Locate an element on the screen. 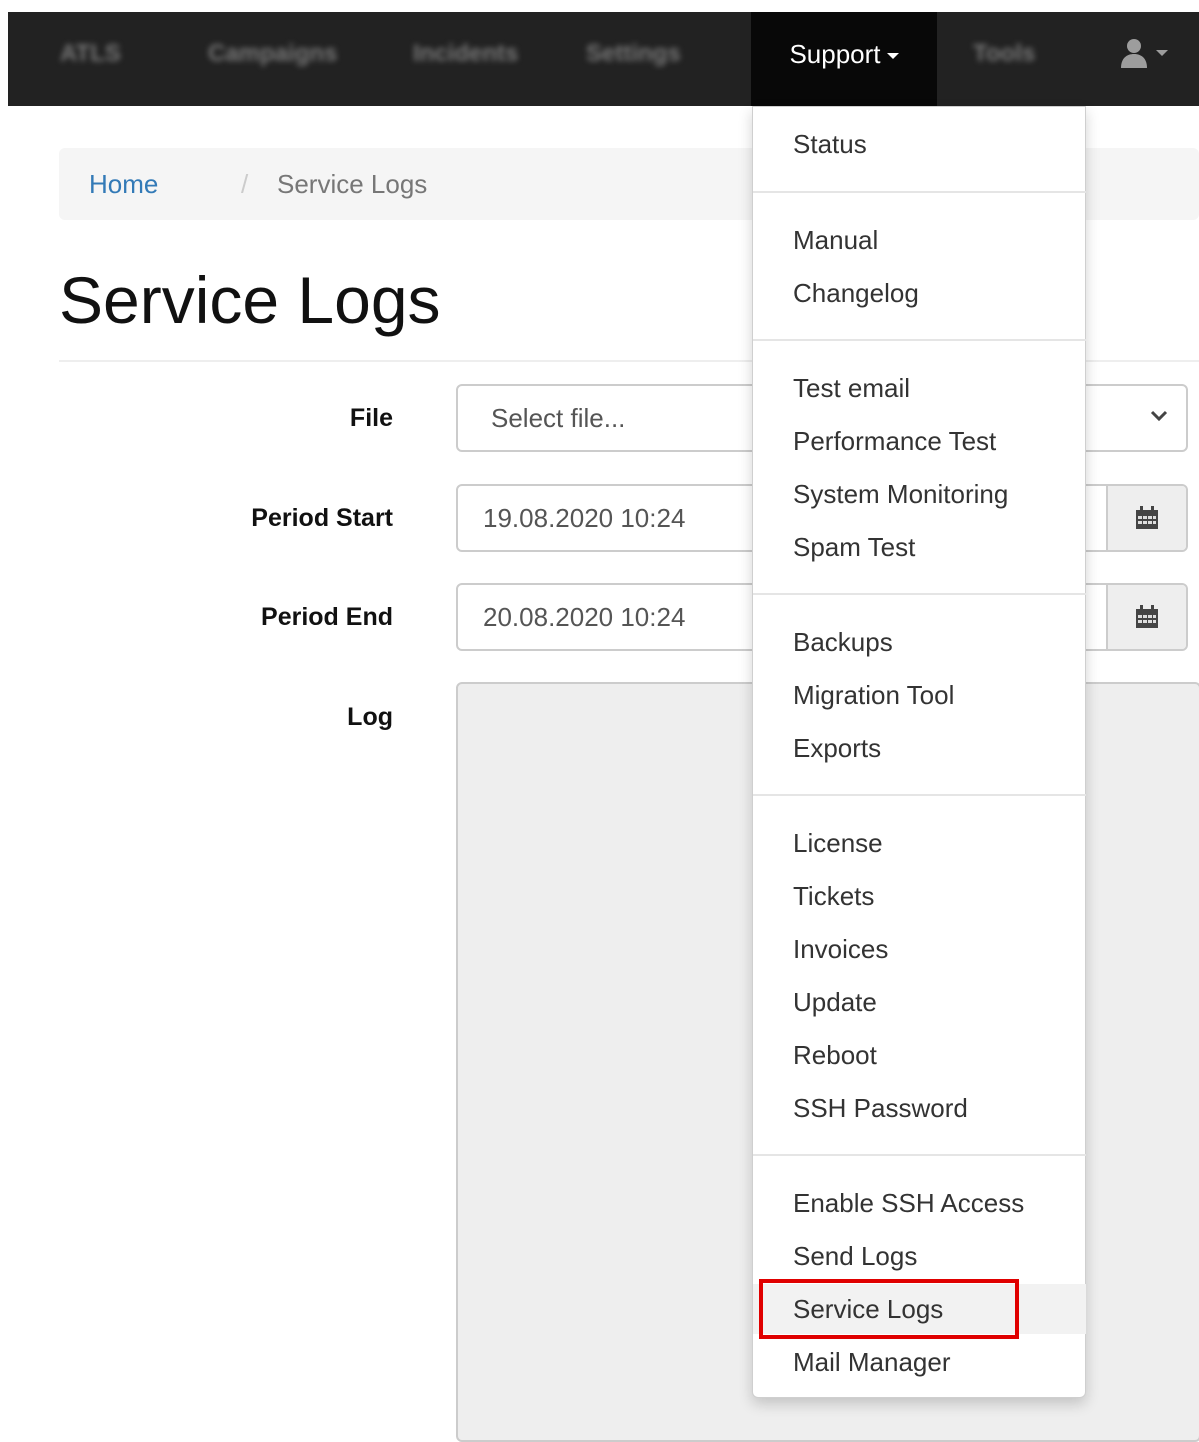 This screenshot has height=1442, width=1199. user-icon is located at coordinates (1134, 53).